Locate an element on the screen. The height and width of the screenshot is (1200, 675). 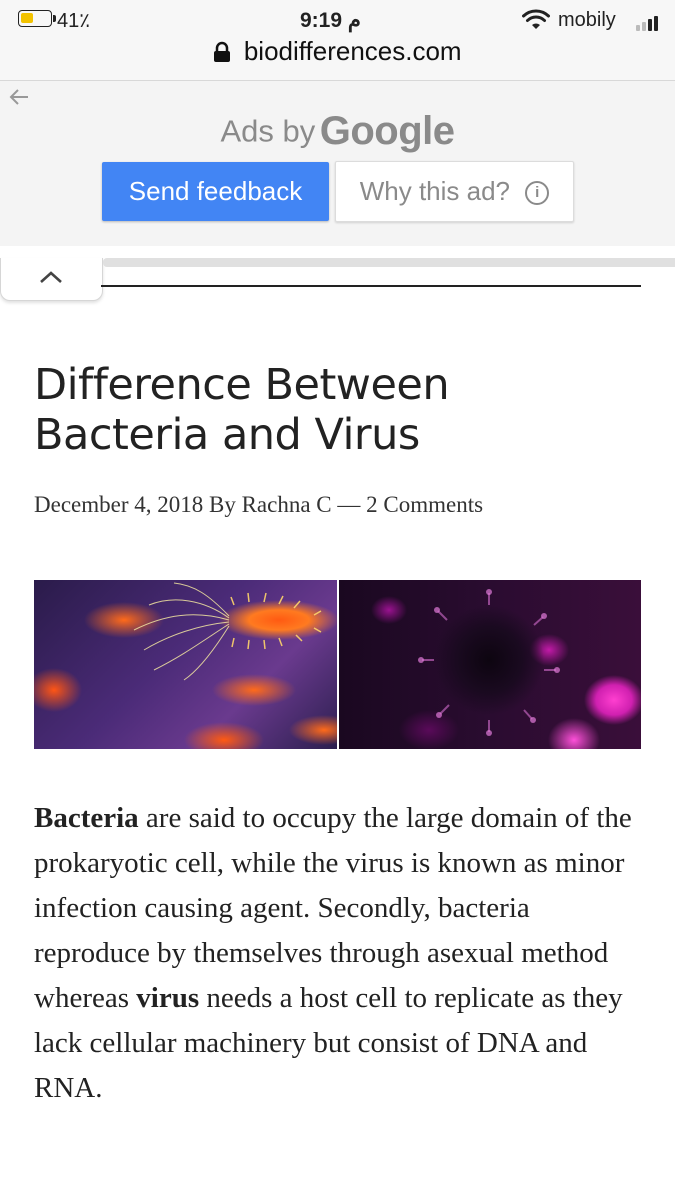
back-arrow-icon is located at coordinates (19, 97).